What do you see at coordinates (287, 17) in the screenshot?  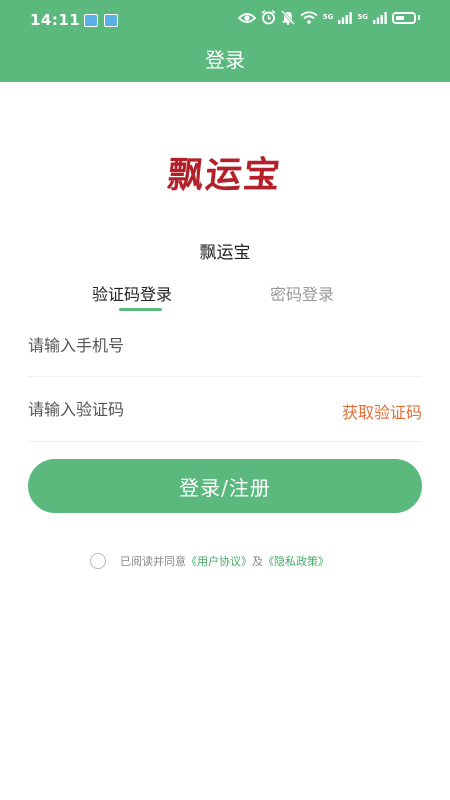 I see `mute-bell-icon` at bounding box center [287, 17].